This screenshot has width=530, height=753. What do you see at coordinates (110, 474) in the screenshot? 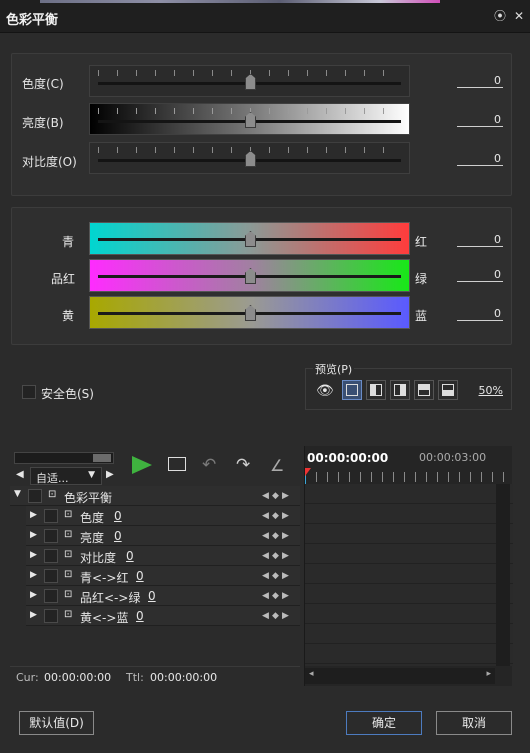
I see `nav-right-icon: ▶` at bounding box center [110, 474].